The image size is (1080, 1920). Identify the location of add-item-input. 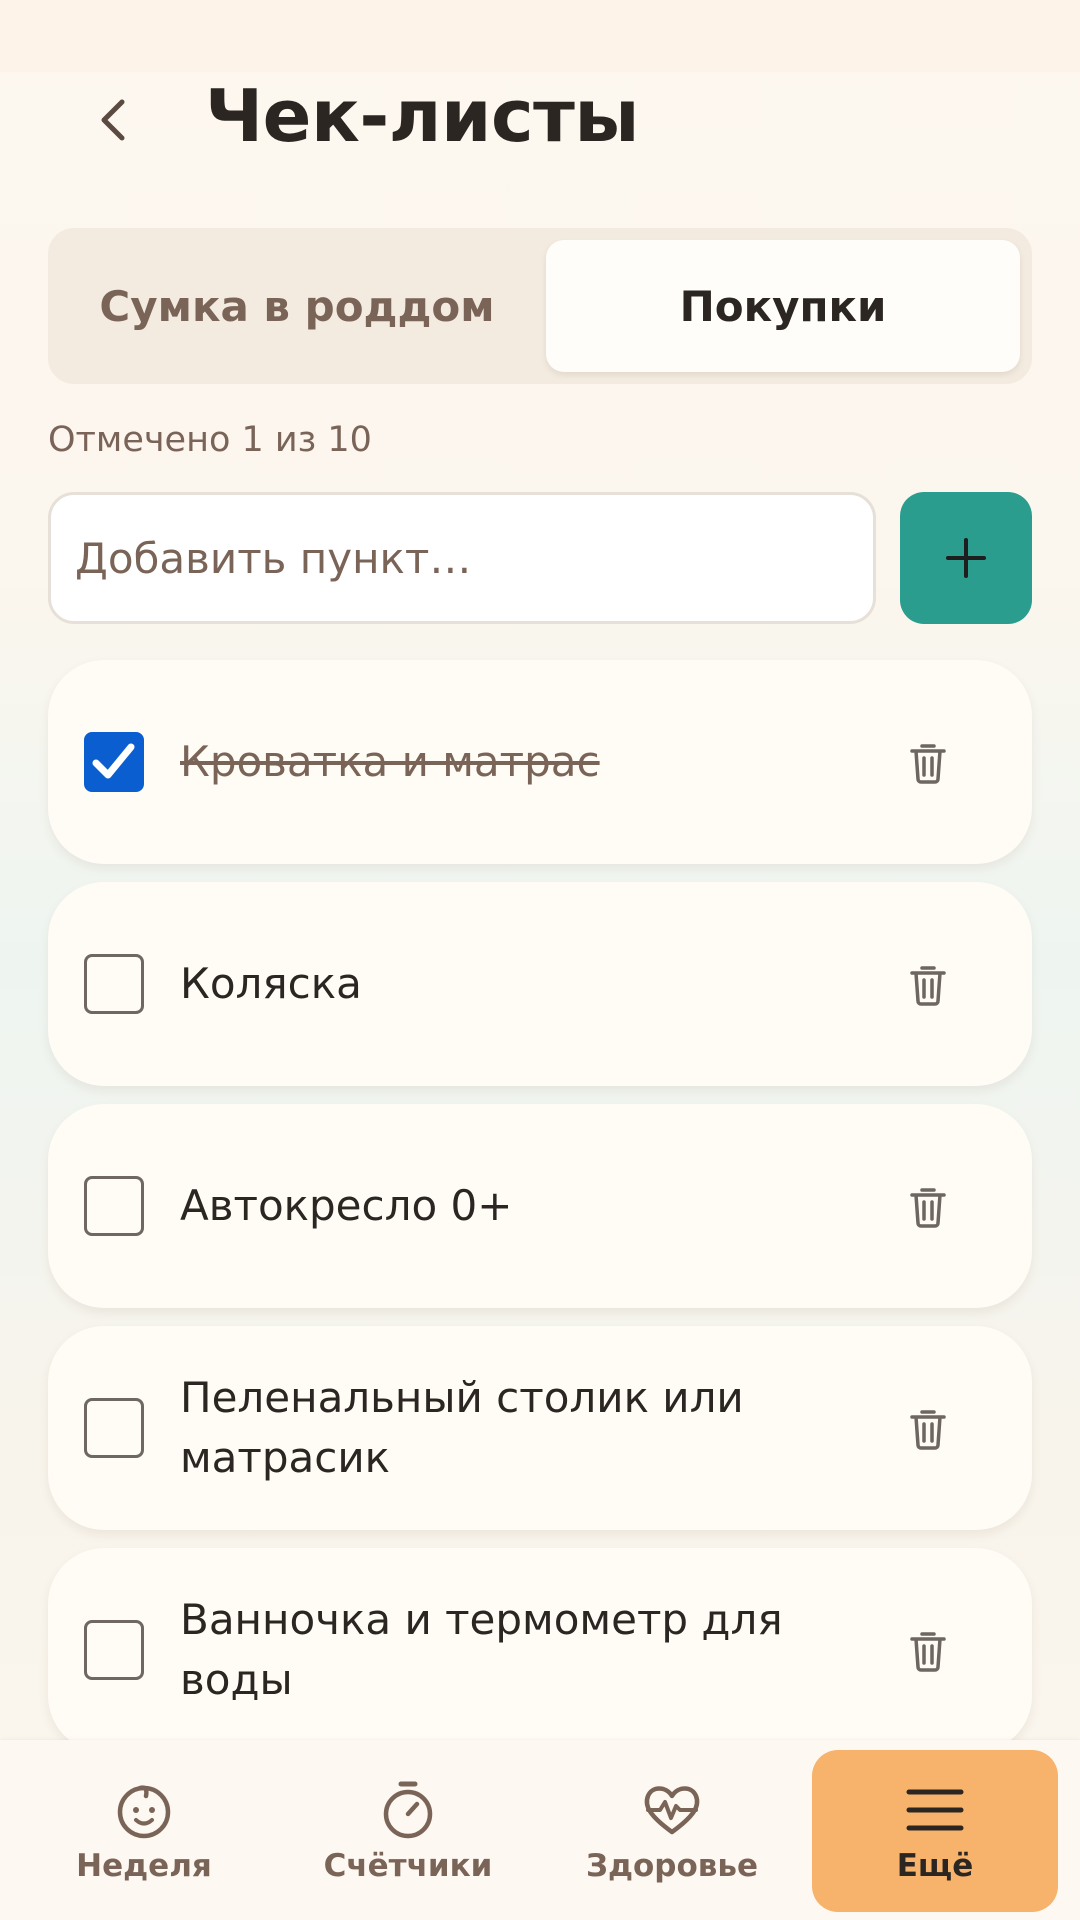
(462, 558).